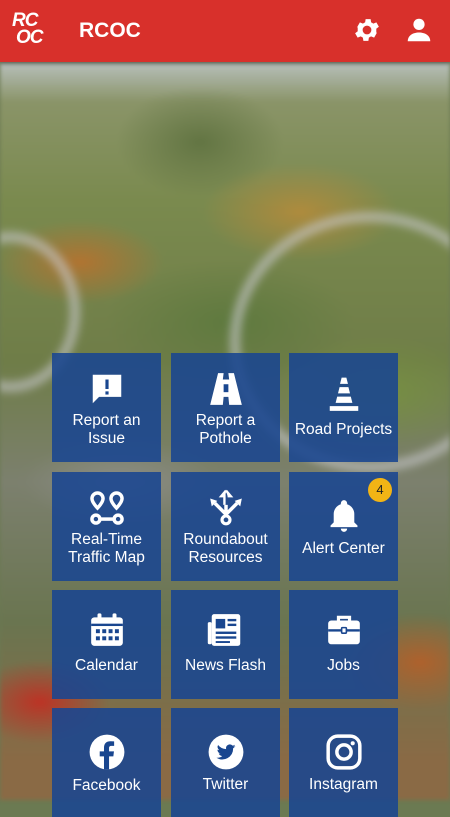 This screenshot has width=450, height=817. I want to click on calendar-icon, so click(106, 629).